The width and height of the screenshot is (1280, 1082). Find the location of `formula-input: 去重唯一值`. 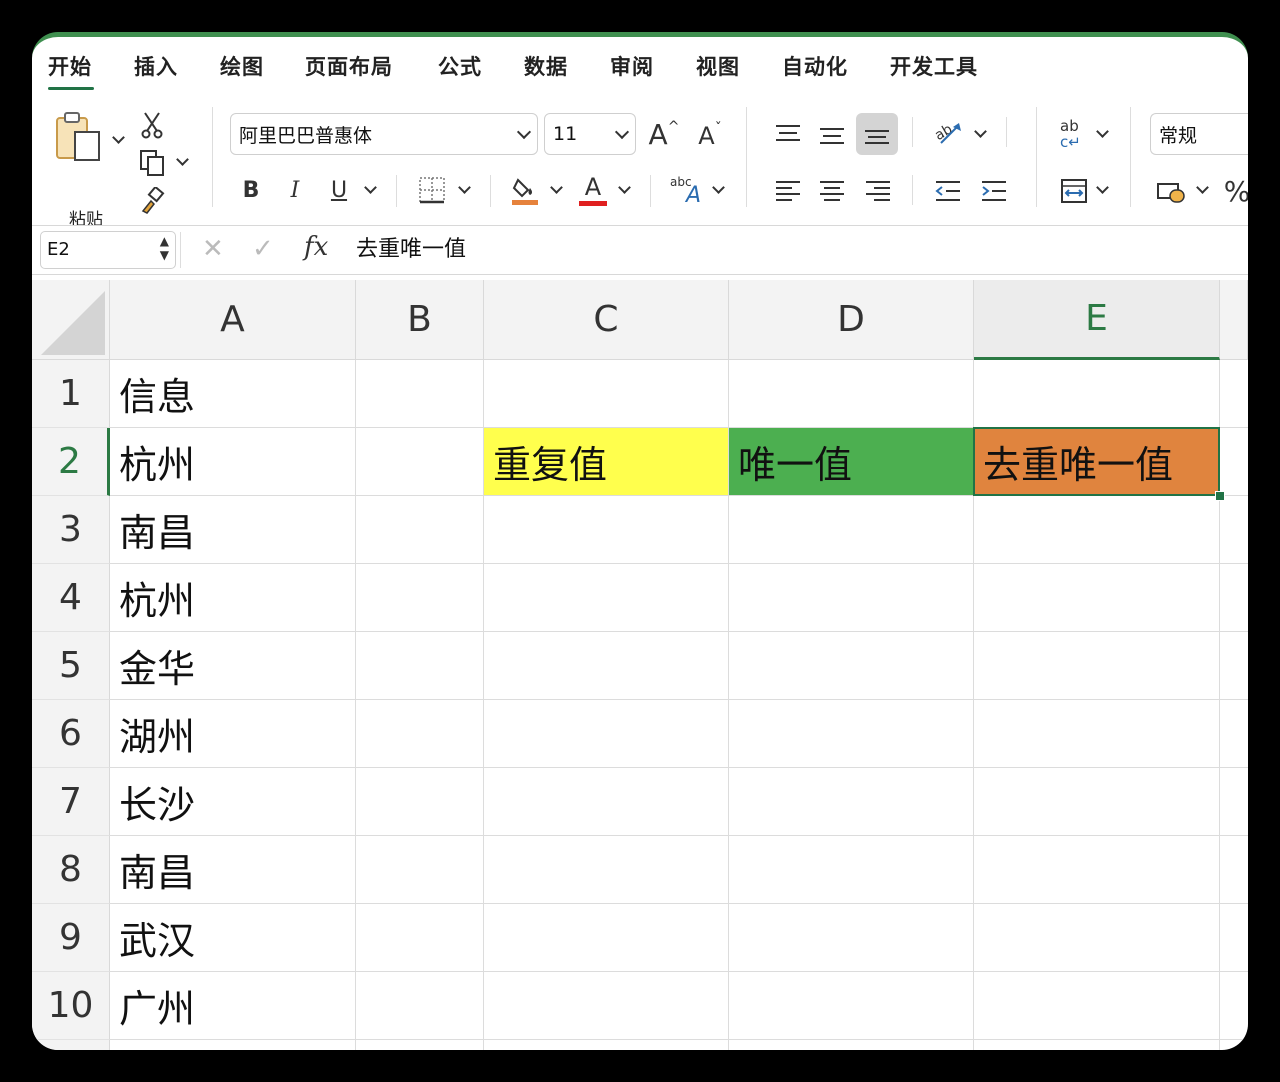

formula-input: 去重唯一值 is located at coordinates (411, 250).